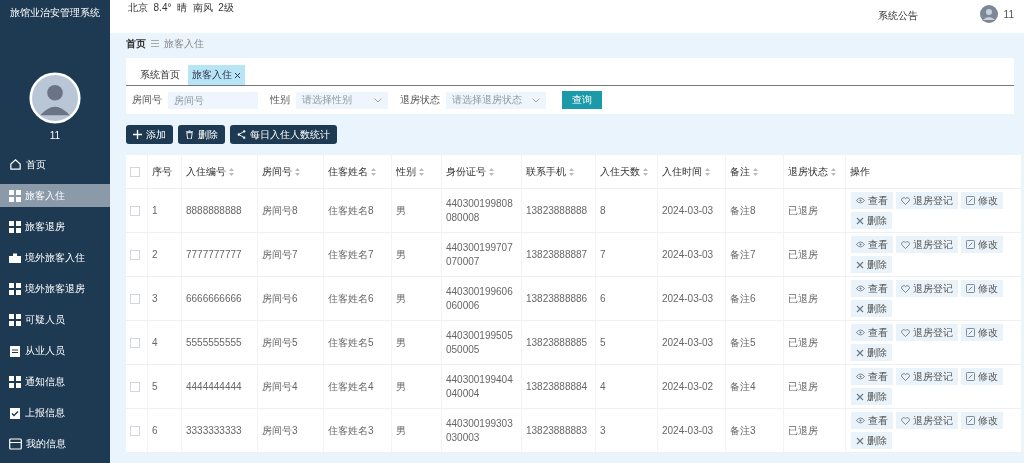  Describe the element at coordinates (557, 298) in the screenshot. I see `table-cell: 13823888886` at that location.